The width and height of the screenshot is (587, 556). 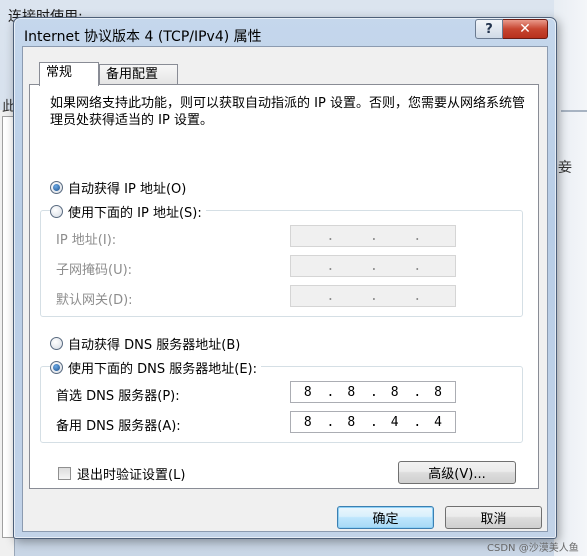 What do you see at coordinates (86, 240) in the screenshot?
I see `ip-address-label: IP 地址(I):` at bounding box center [86, 240].